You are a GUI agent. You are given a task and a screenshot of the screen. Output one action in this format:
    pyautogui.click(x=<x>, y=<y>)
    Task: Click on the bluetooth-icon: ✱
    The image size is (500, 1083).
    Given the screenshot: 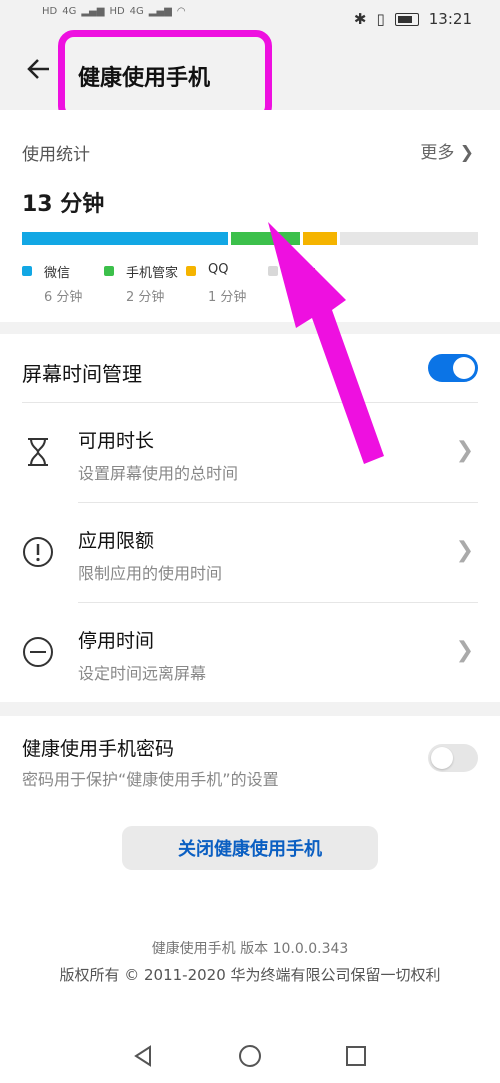 What is the action you would take?
    pyautogui.click(x=360, y=19)
    